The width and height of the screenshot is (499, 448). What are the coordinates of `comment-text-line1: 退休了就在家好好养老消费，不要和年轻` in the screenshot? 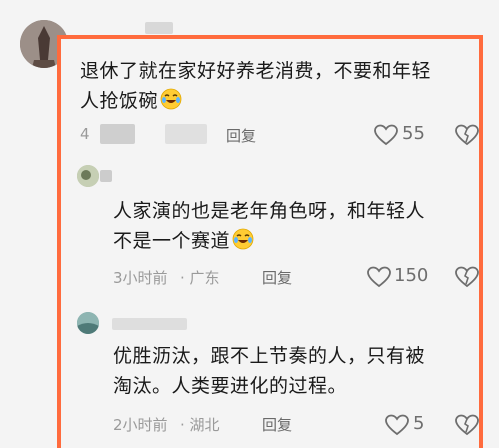 It's located at (256, 71).